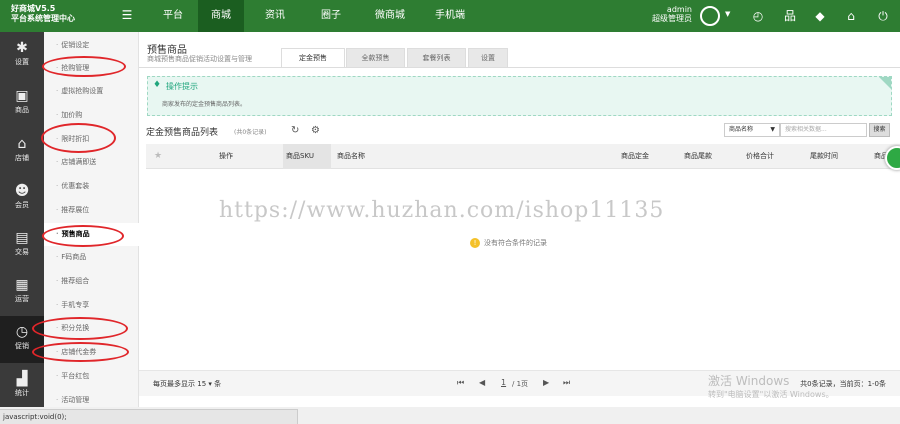 This screenshot has width=900, height=424. I want to click on per-page-unit: 条, so click(218, 384).